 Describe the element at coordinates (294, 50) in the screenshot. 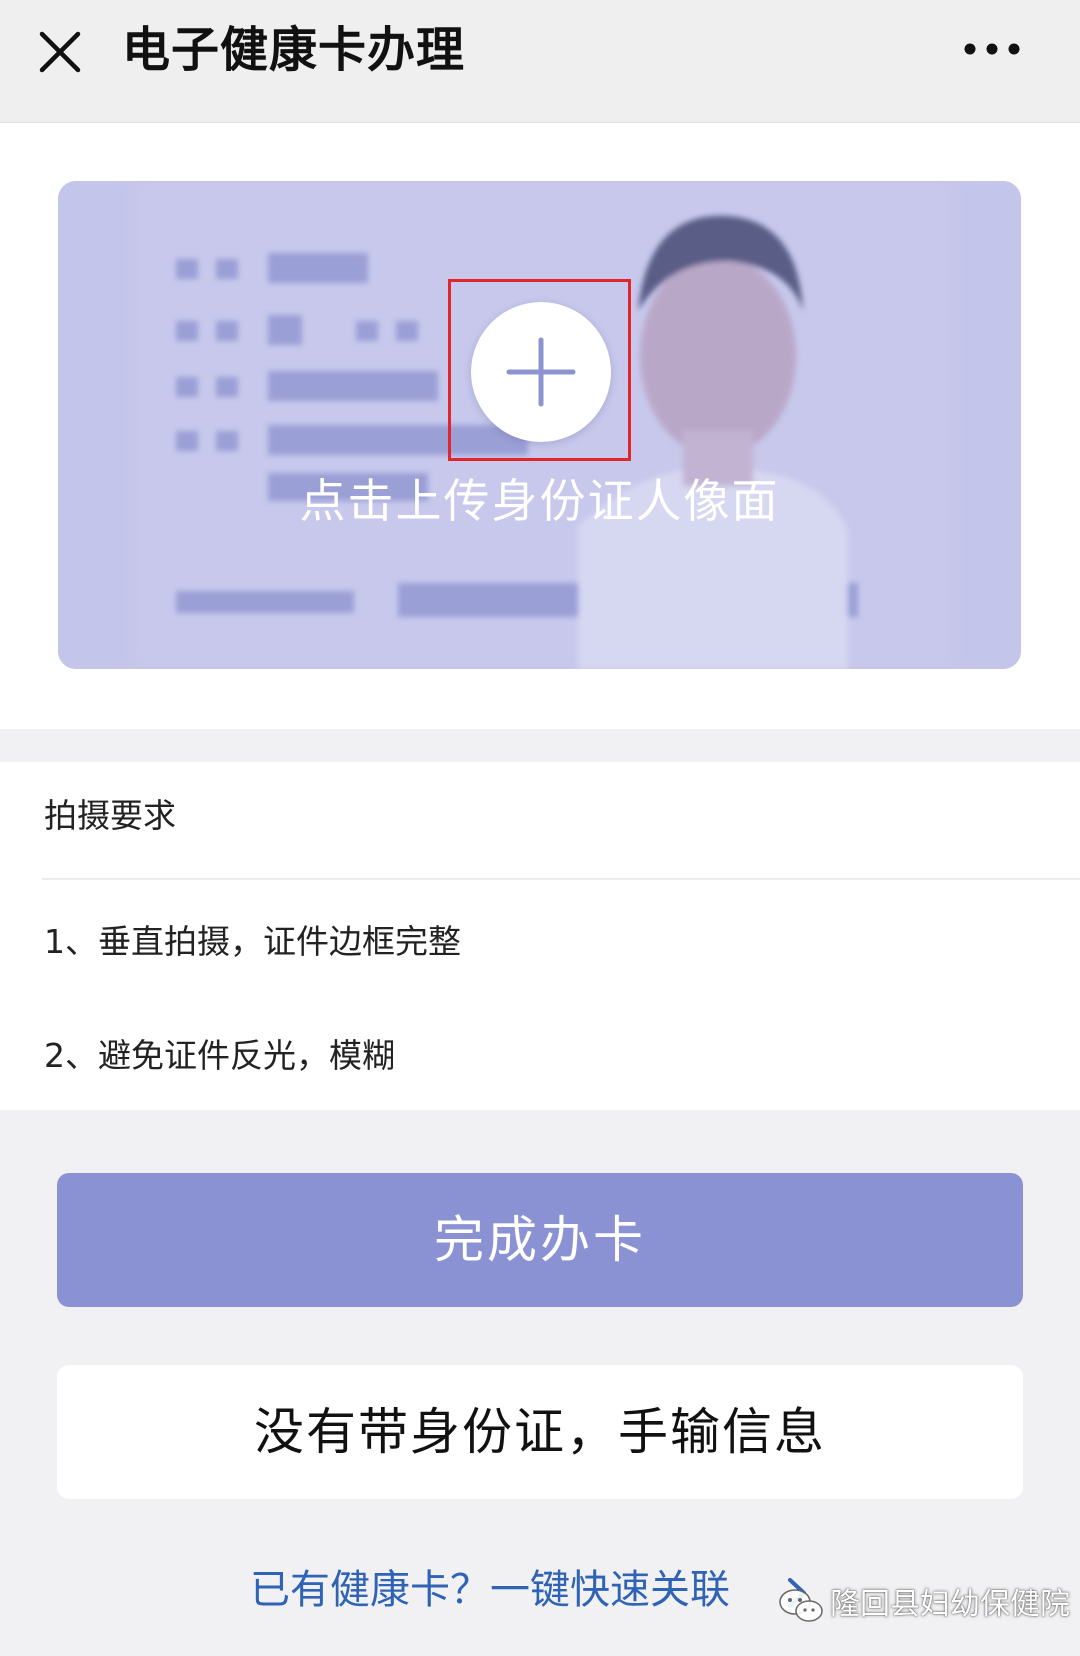

I see `page-title: 电子健康卡办理` at that location.